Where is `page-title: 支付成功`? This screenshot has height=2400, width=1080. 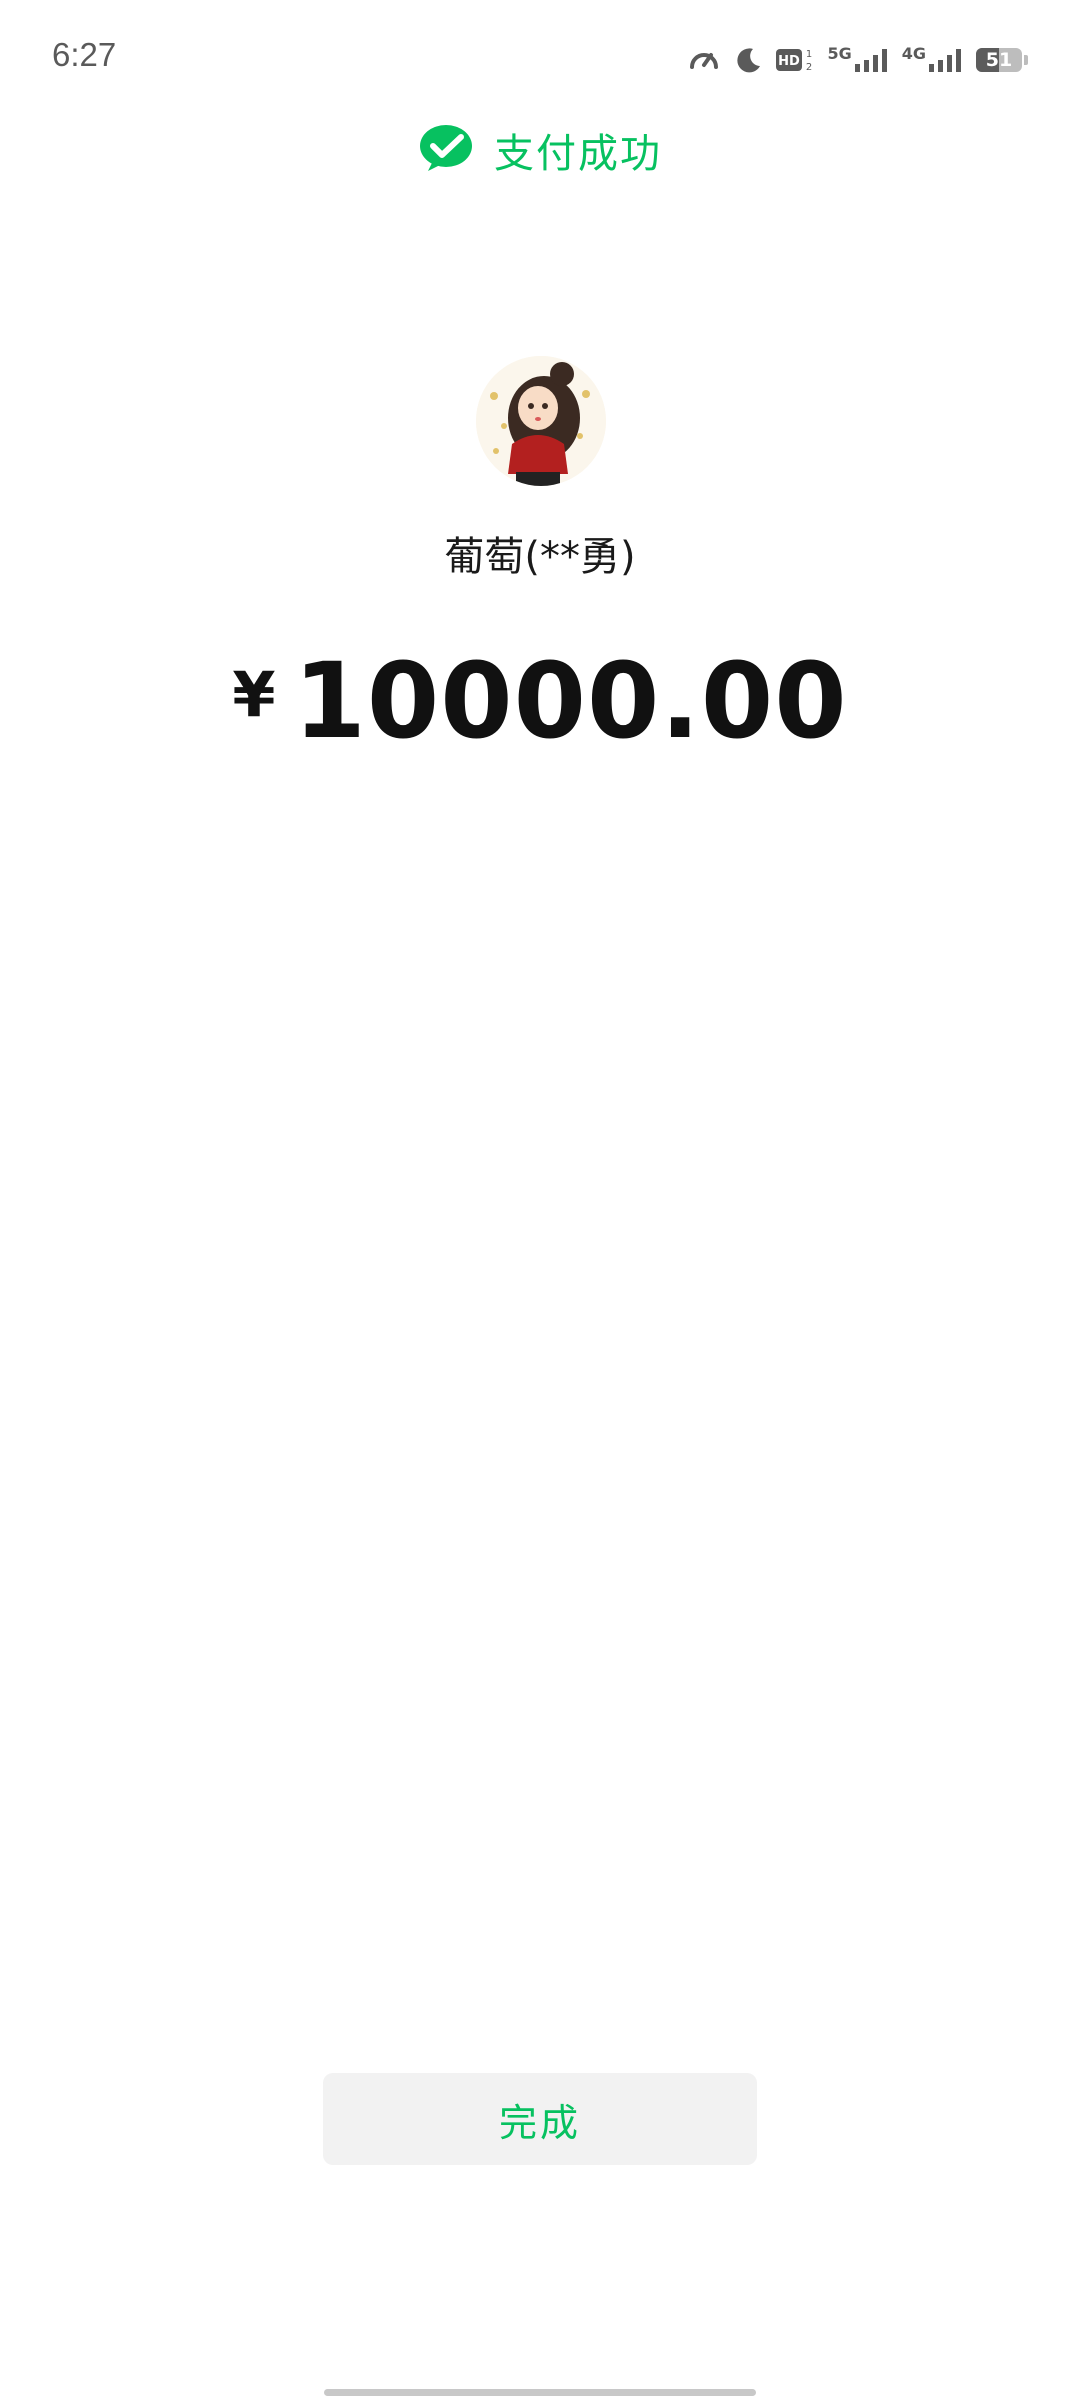
page-title: 支付成功 is located at coordinates (578, 154).